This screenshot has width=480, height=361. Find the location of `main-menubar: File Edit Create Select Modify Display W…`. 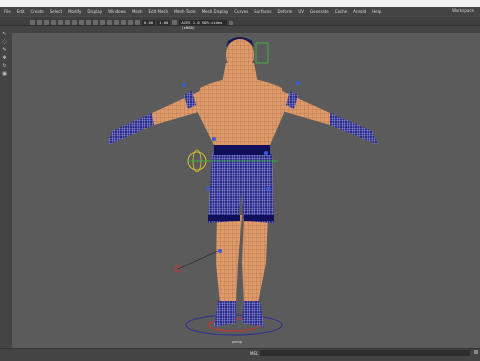

main-menubar: File Edit Create Select Modify Display W… is located at coordinates (240, 11).